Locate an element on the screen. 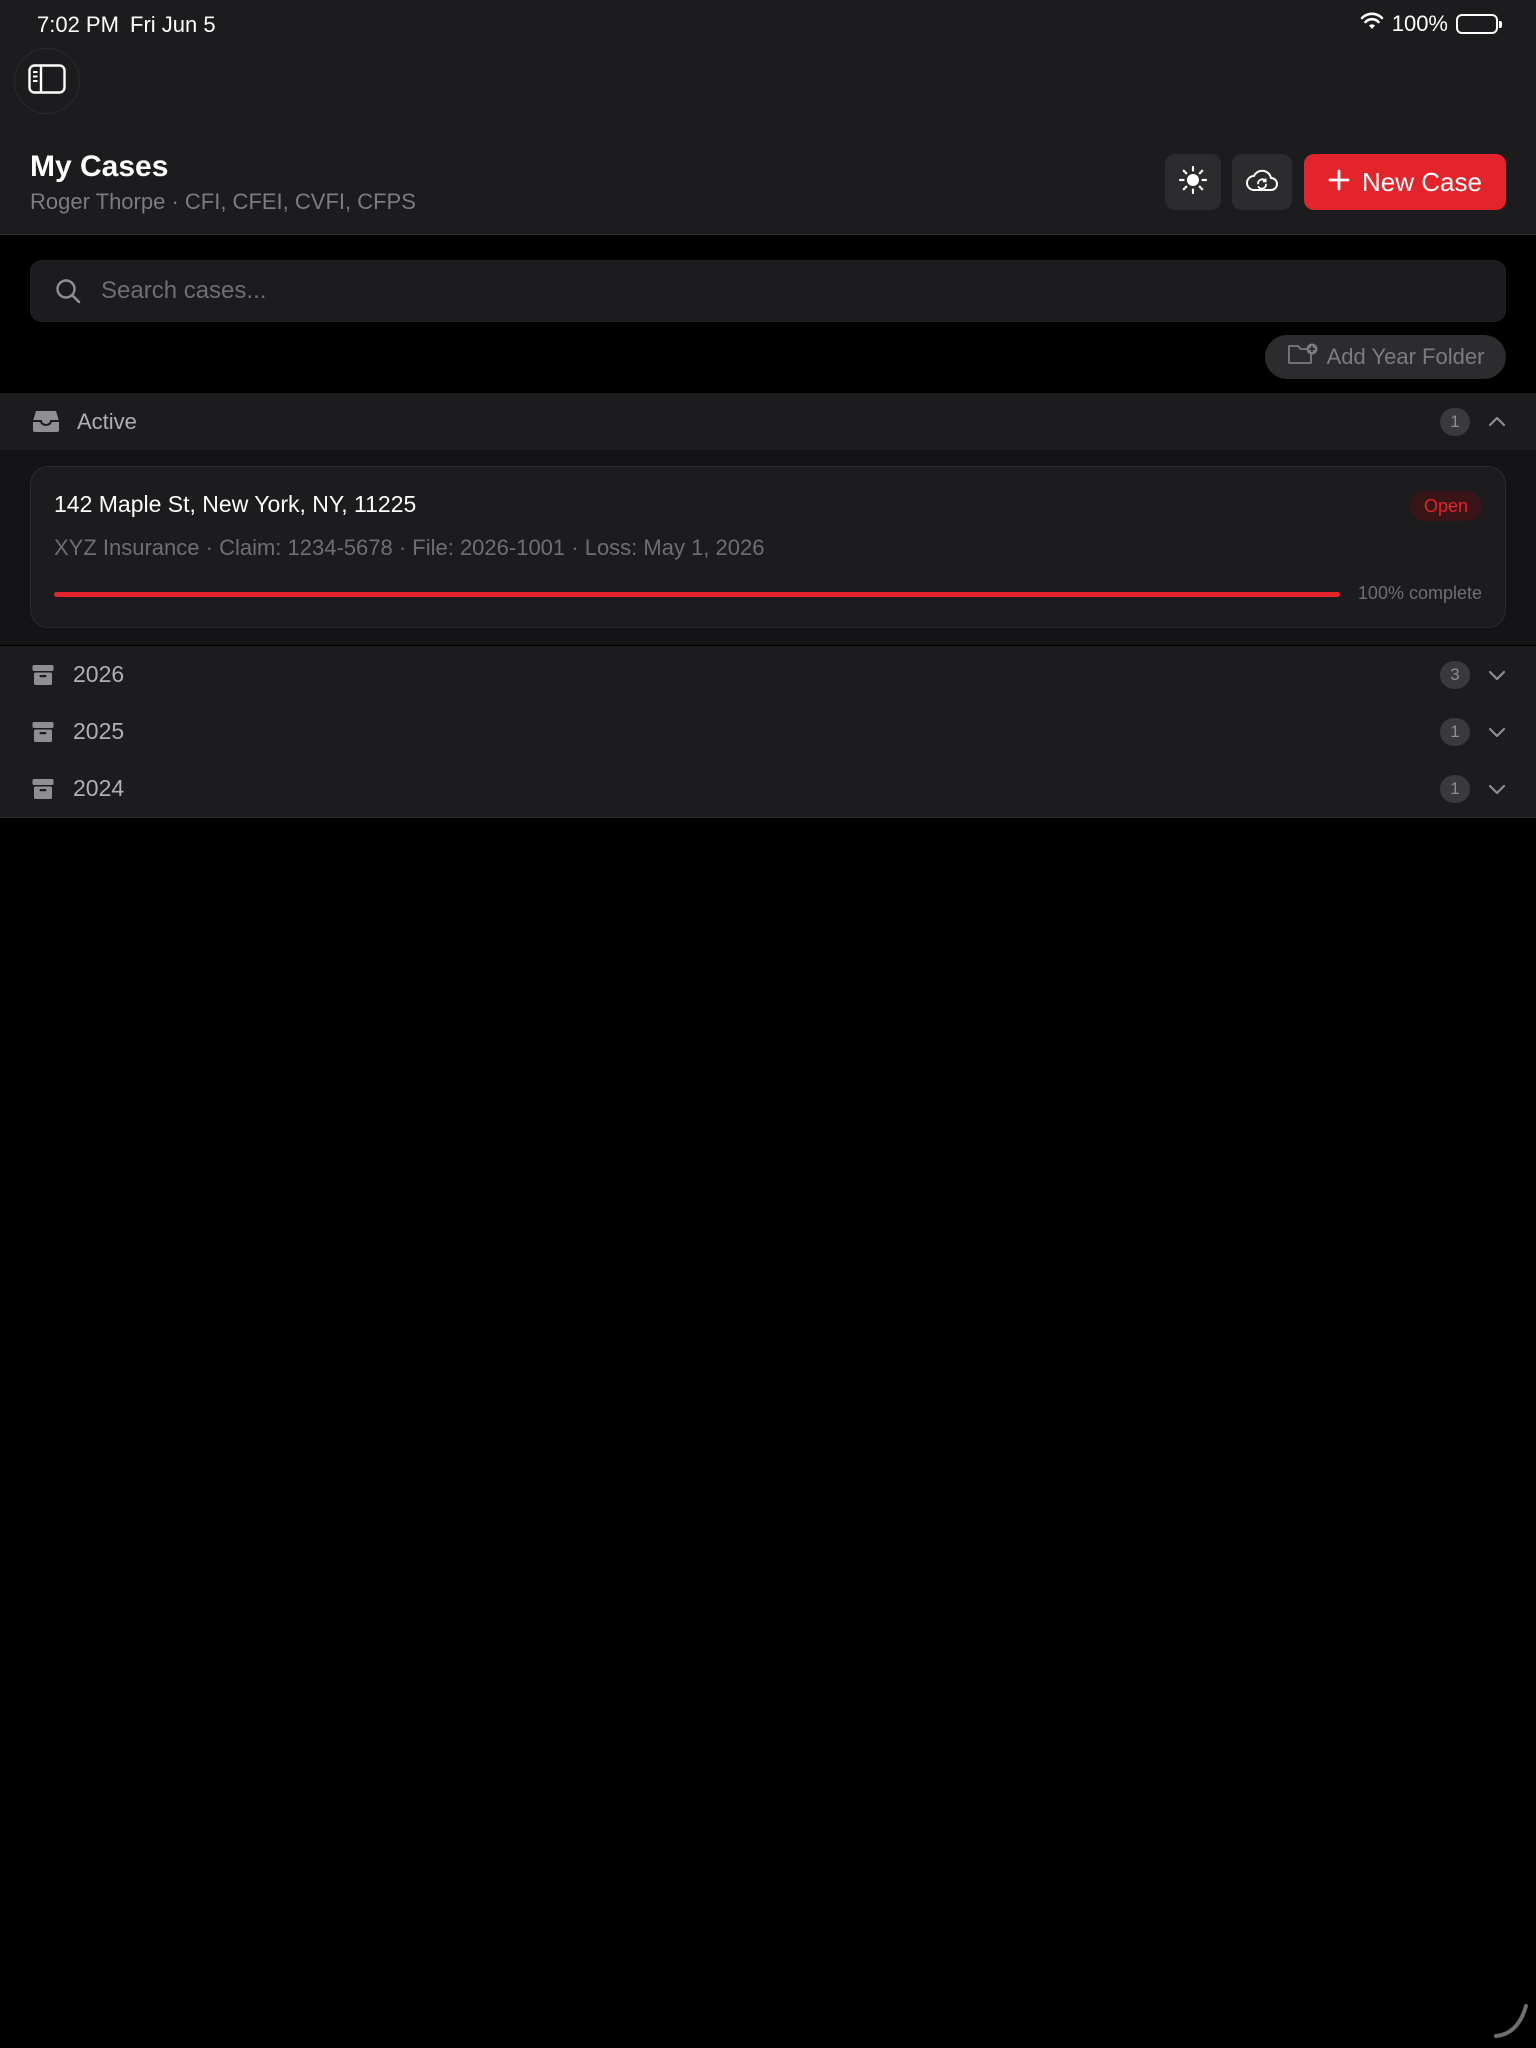 Image resolution: width=1536 pixels, height=2048 pixels. theme-toggle-button is located at coordinates (1193, 182).